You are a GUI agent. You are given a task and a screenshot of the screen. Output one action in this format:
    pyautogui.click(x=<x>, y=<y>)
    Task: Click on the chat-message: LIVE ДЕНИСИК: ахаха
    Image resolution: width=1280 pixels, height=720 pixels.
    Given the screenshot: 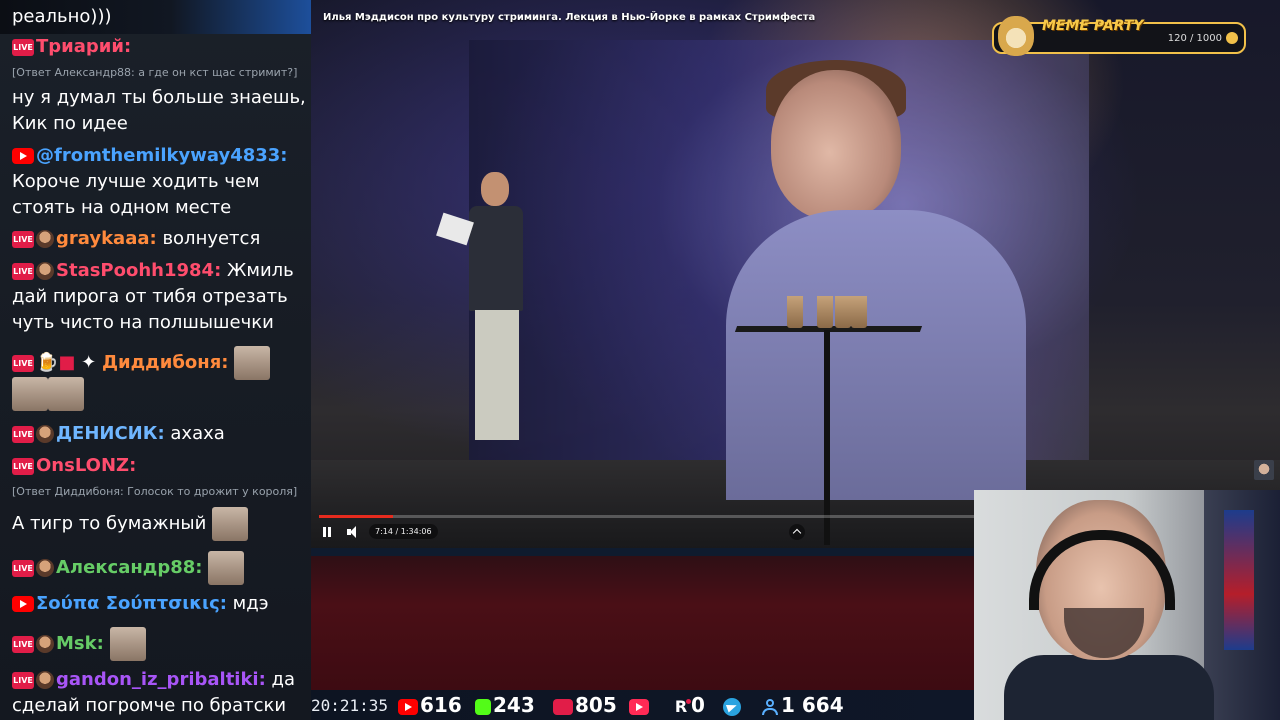 What is the action you would take?
    pyautogui.click(x=160, y=434)
    